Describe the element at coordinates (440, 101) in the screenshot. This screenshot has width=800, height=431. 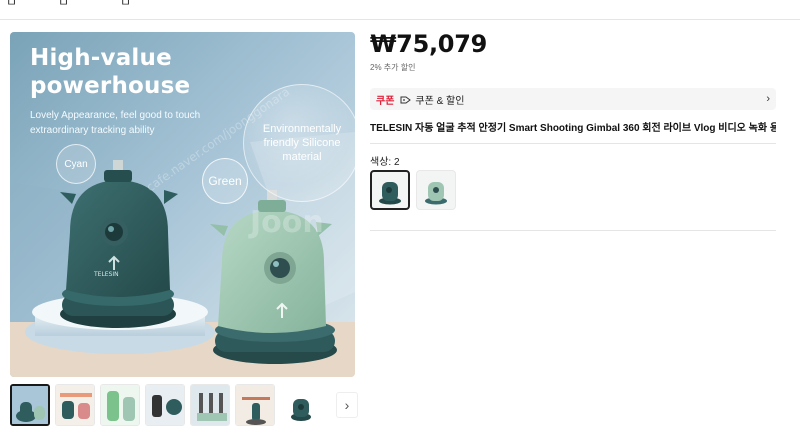
I see `coupon-text: 쿠폰 & 할인` at that location.